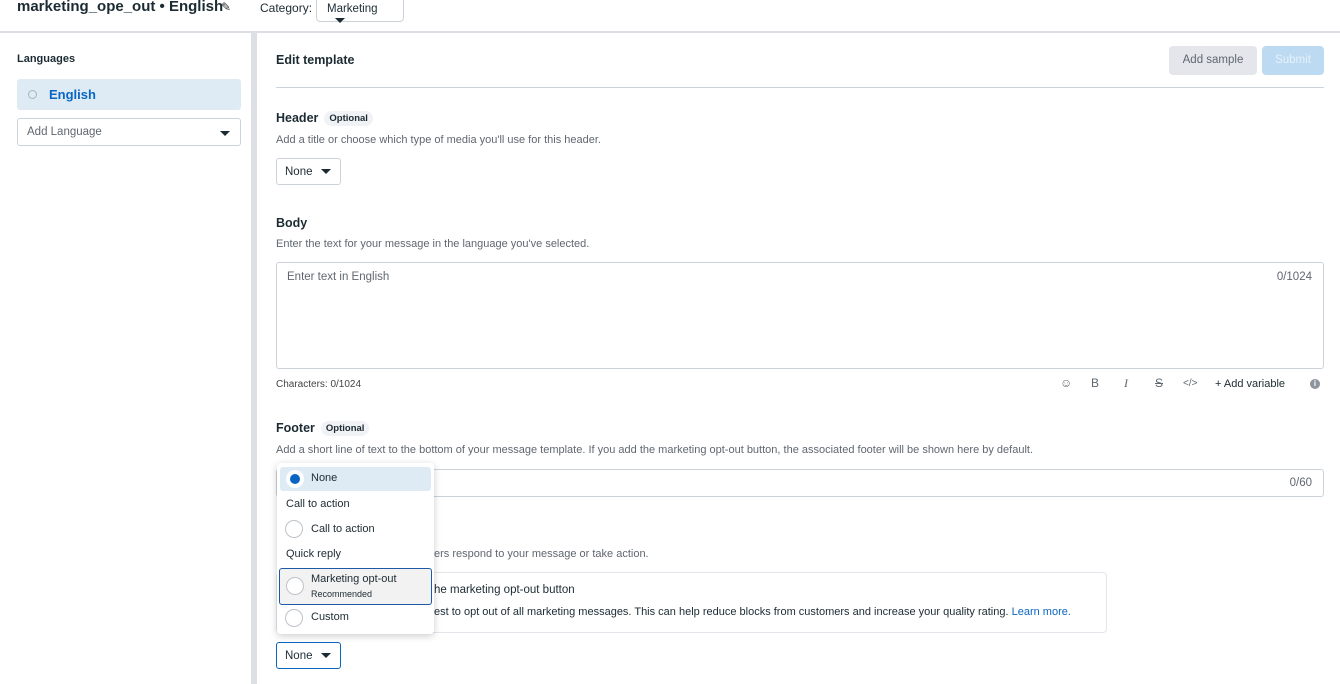  I want to click on bold-icon: B, so click(1095, 383).